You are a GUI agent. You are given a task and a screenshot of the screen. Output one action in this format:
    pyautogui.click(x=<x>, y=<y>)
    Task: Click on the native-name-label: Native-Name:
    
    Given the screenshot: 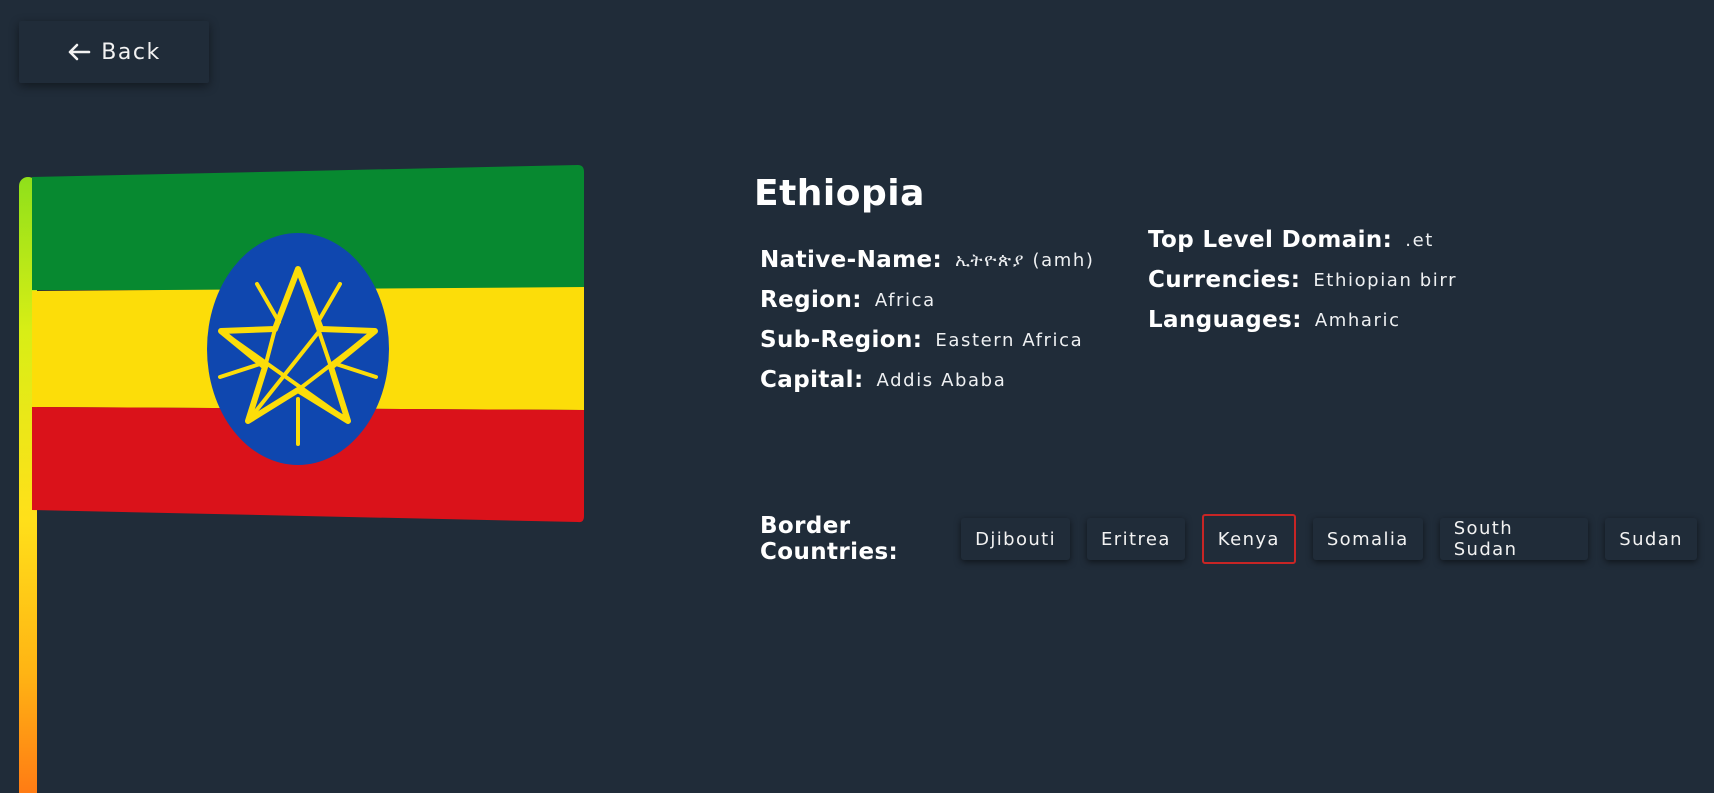 What is the action you would take?
    pyautogui.click(x=851, y=260)
    